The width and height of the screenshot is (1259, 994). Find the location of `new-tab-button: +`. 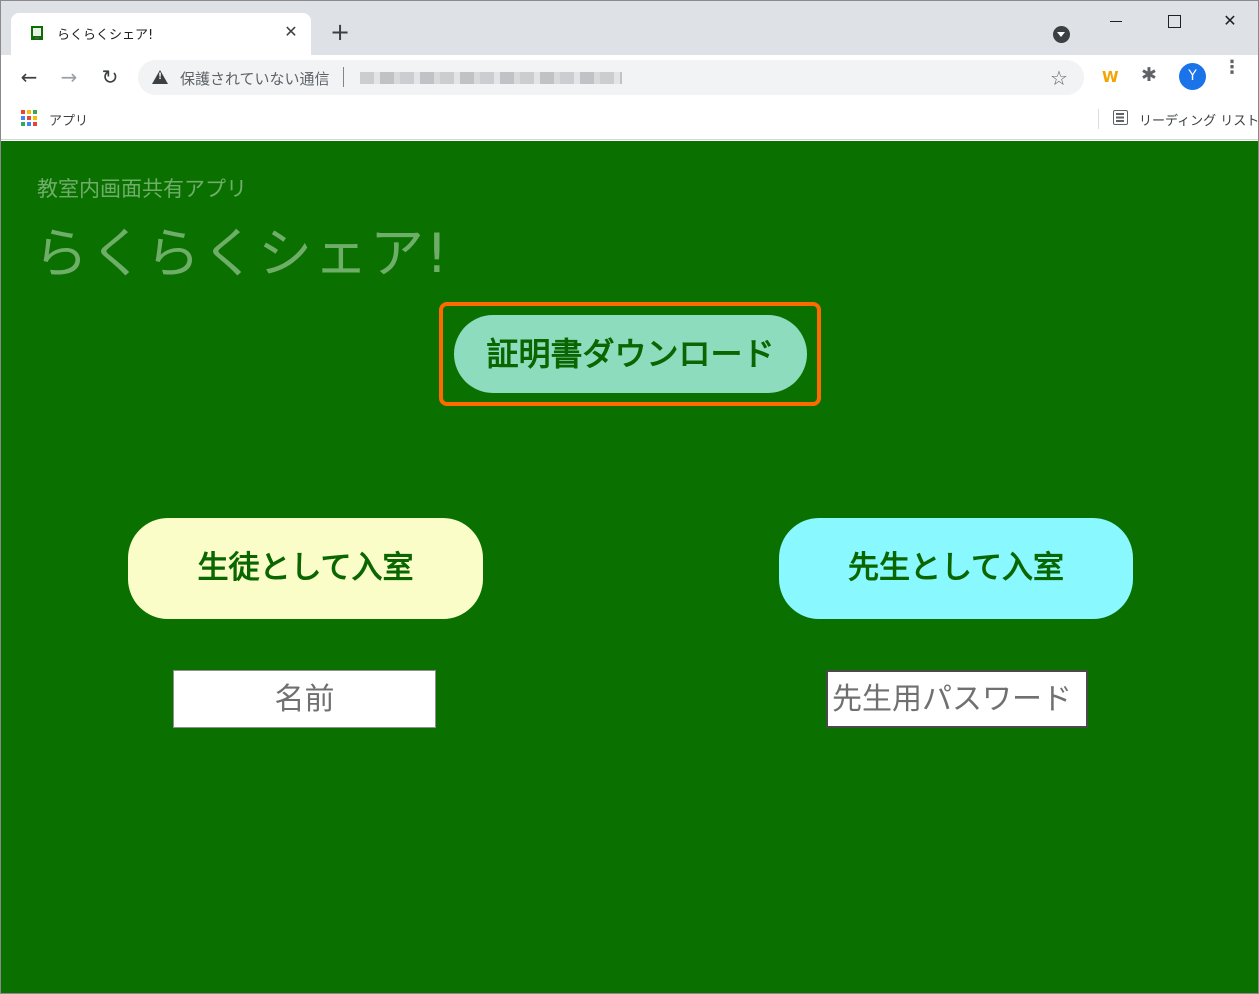

new-tab-button: + is located at coordinates (340, 32).